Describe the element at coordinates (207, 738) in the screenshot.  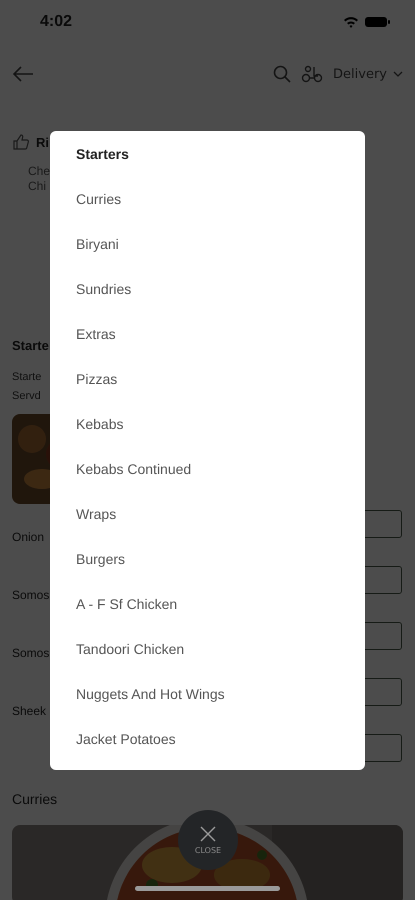
I see `category-item: Jacket Potatoes` at that location.